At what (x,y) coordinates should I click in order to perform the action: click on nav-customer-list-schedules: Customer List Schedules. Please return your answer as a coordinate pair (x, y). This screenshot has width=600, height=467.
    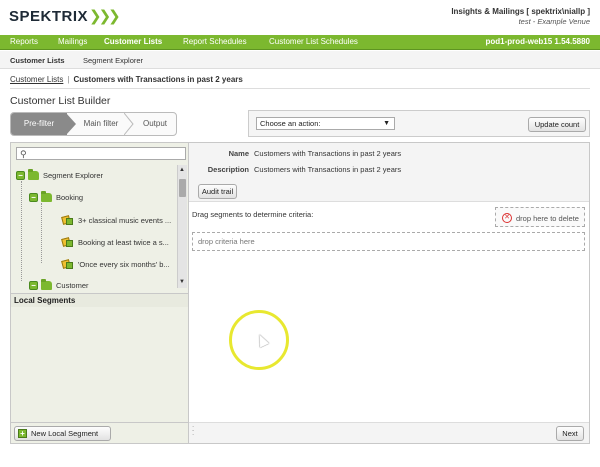
    Looking at the image, I should click on (313, 41).